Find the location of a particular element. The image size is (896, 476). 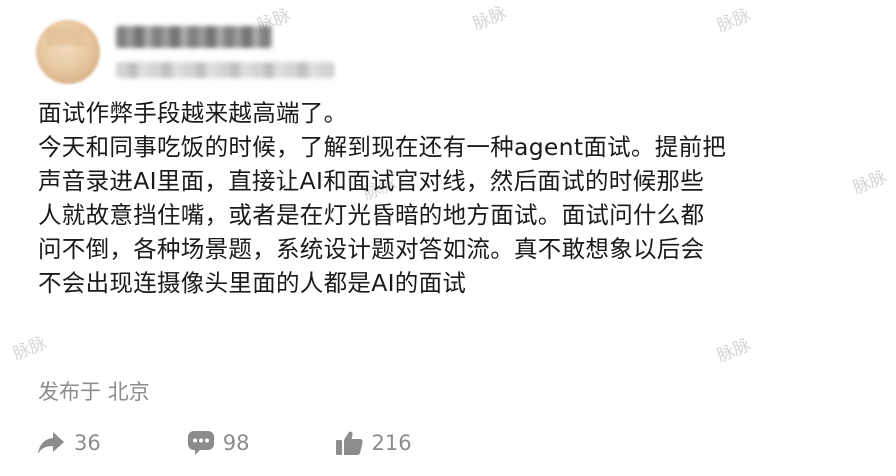

content-line: 声音录进AI里面，直接让AI和面试官对线，然后面试的时候那些 is located at coordinates (371, 181).